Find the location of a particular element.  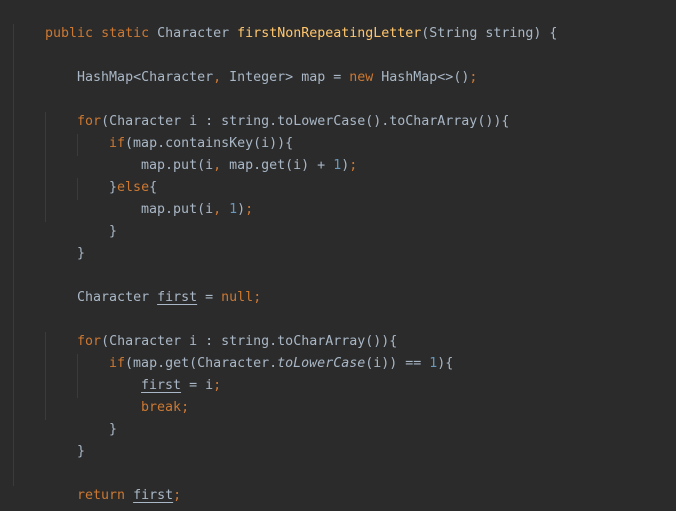

code-token: map.get(i) + is located at coordinates (281, 165).